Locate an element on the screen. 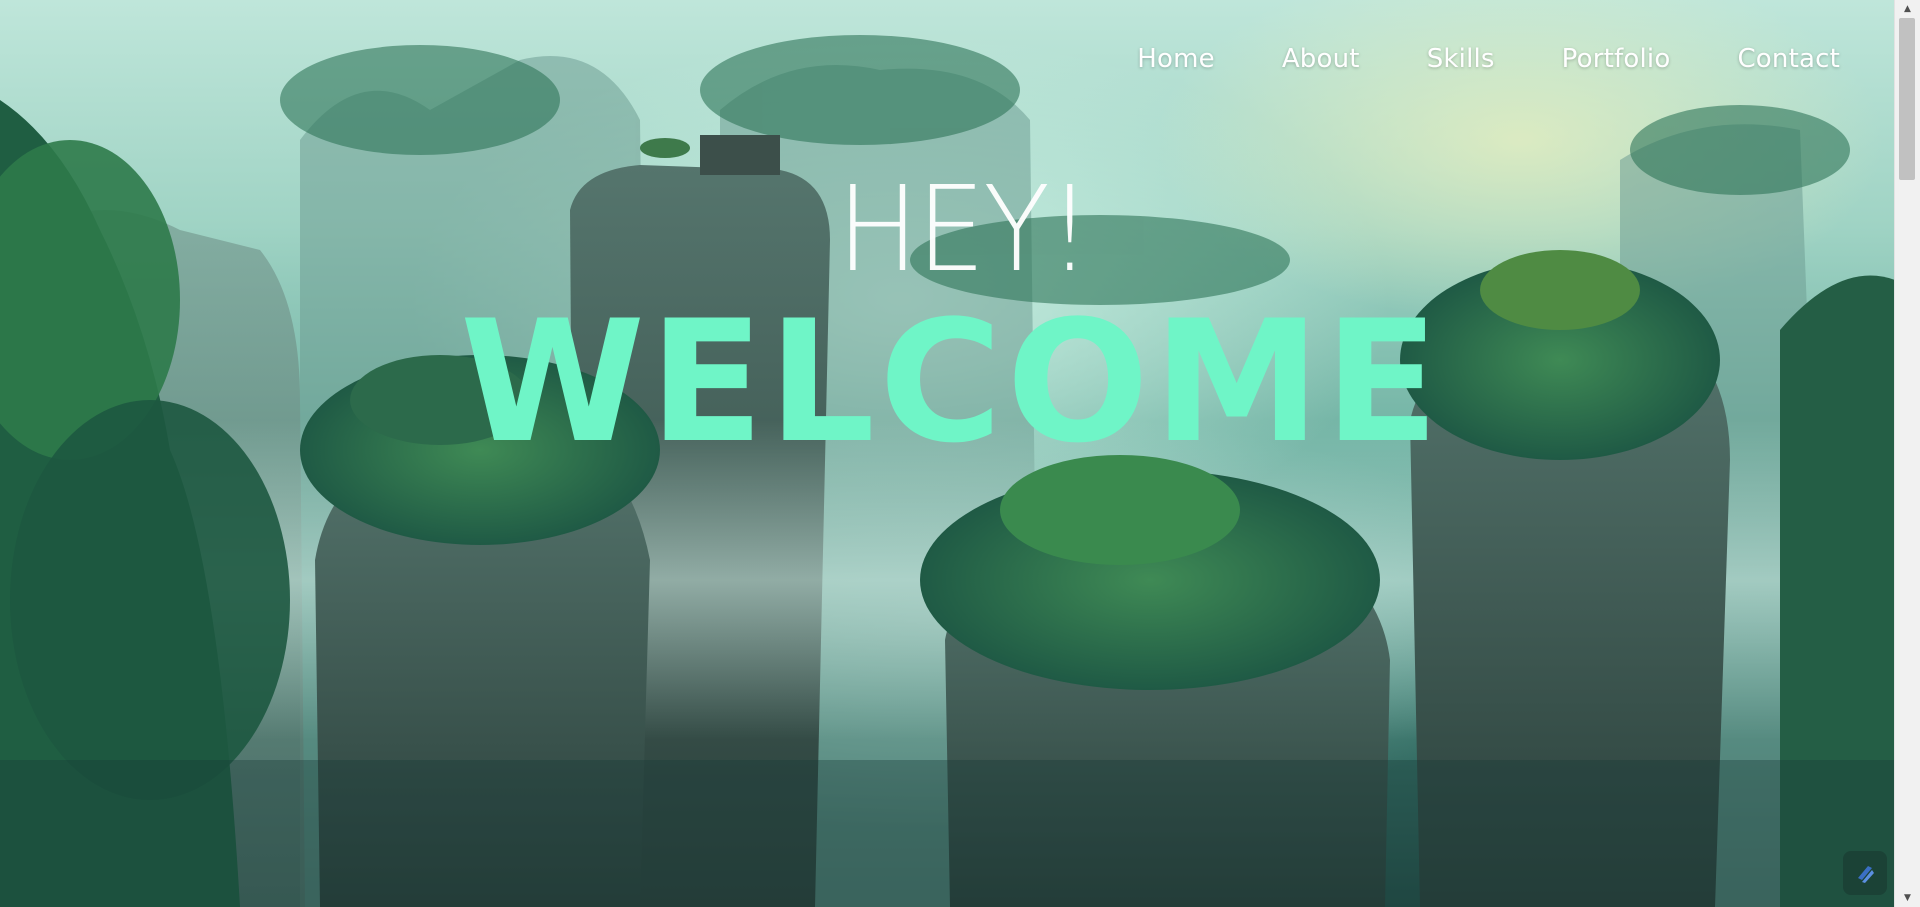 The width and height of the screenshot is (1920, 907). scrollbar-thumb is located at coordinates (1907, 99).